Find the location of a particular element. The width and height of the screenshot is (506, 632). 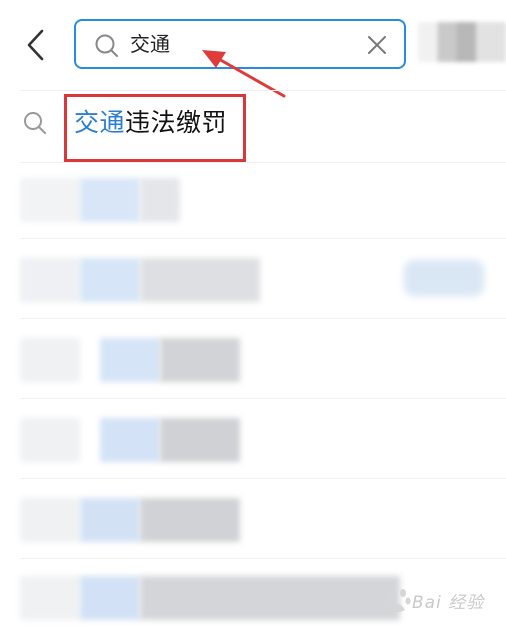

search-action-button is located at coordinates (462, 42).